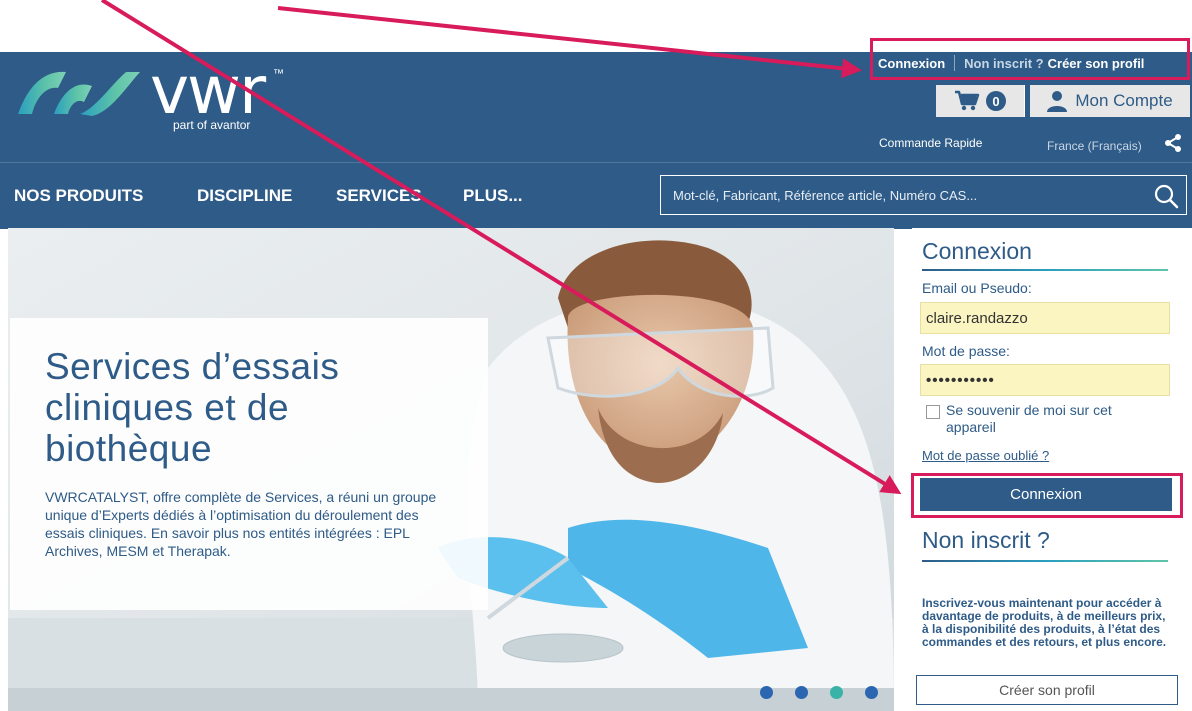 The width and height of the screenshot is (1192, 711). I want to click on logo-trademark: ™, so click(278, 74).